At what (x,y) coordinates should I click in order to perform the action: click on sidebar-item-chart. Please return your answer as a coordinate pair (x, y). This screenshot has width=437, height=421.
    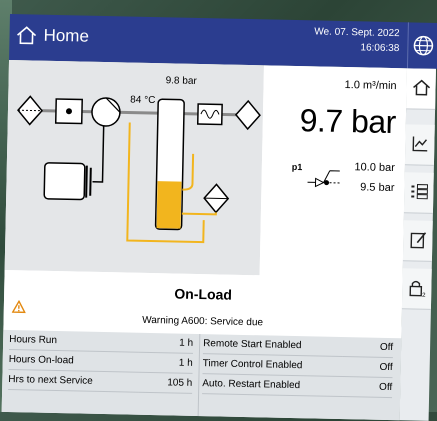
    Looking at the image, I should click on (420, 145).